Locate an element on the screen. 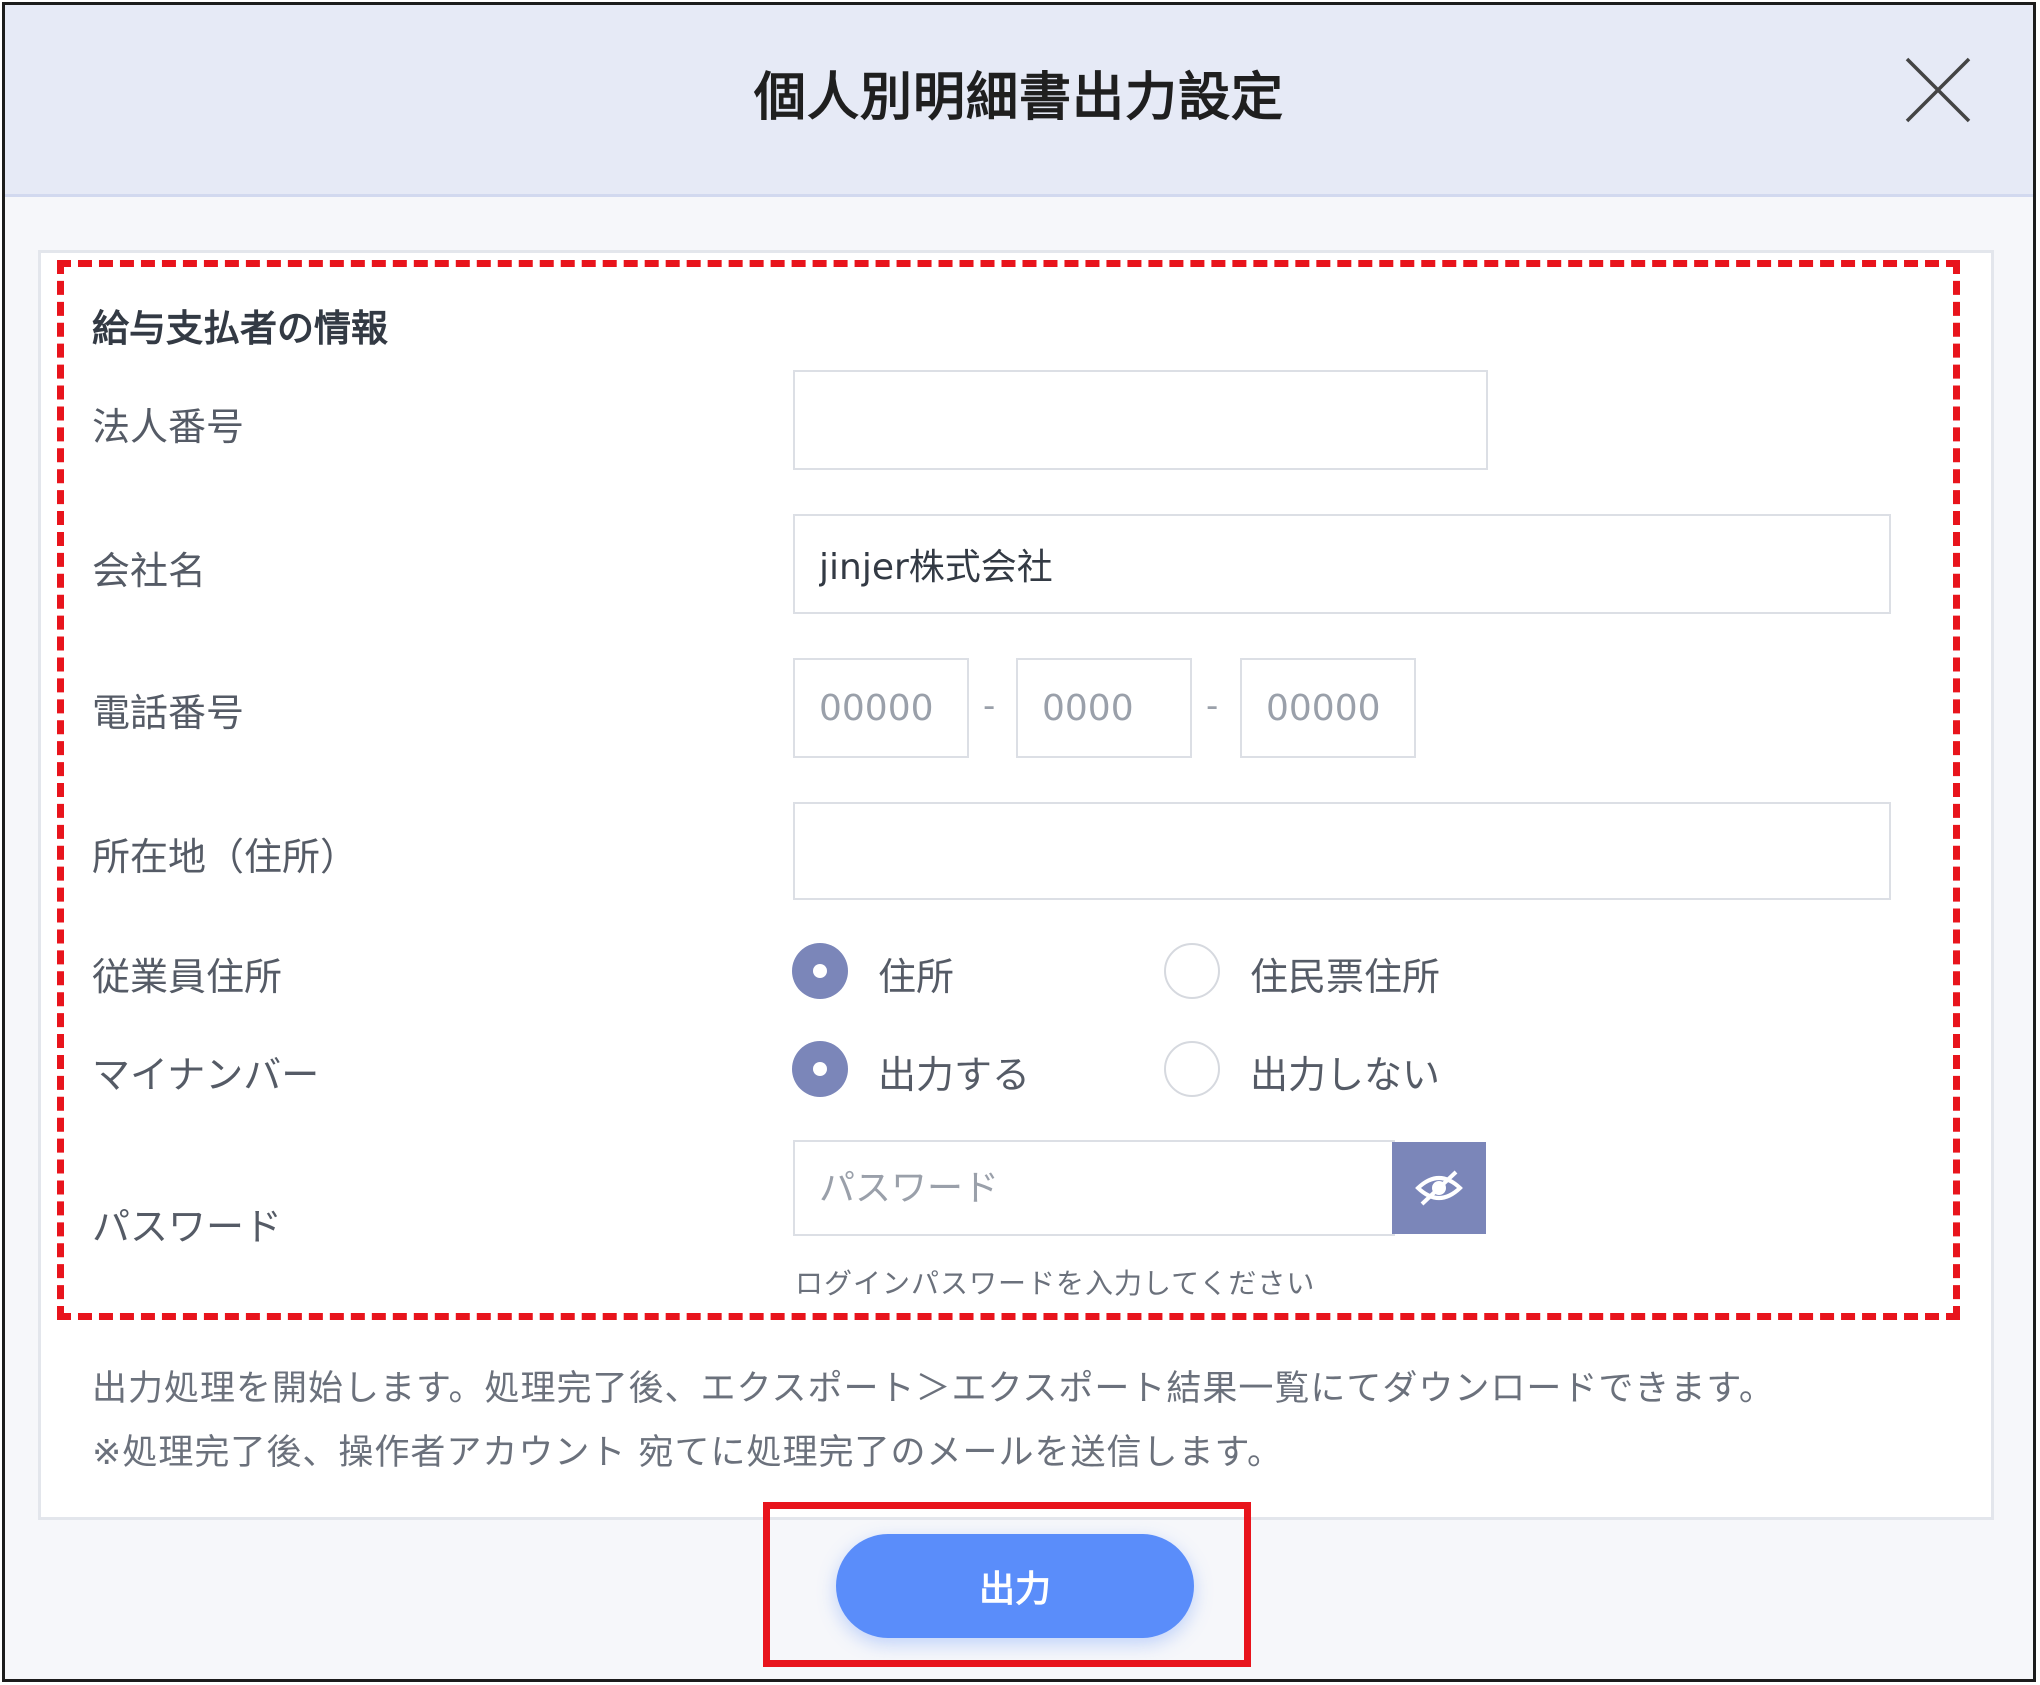 This screenshot has width=2040, height=1685. radio-resident-address is located at coordinates (1192, 971).